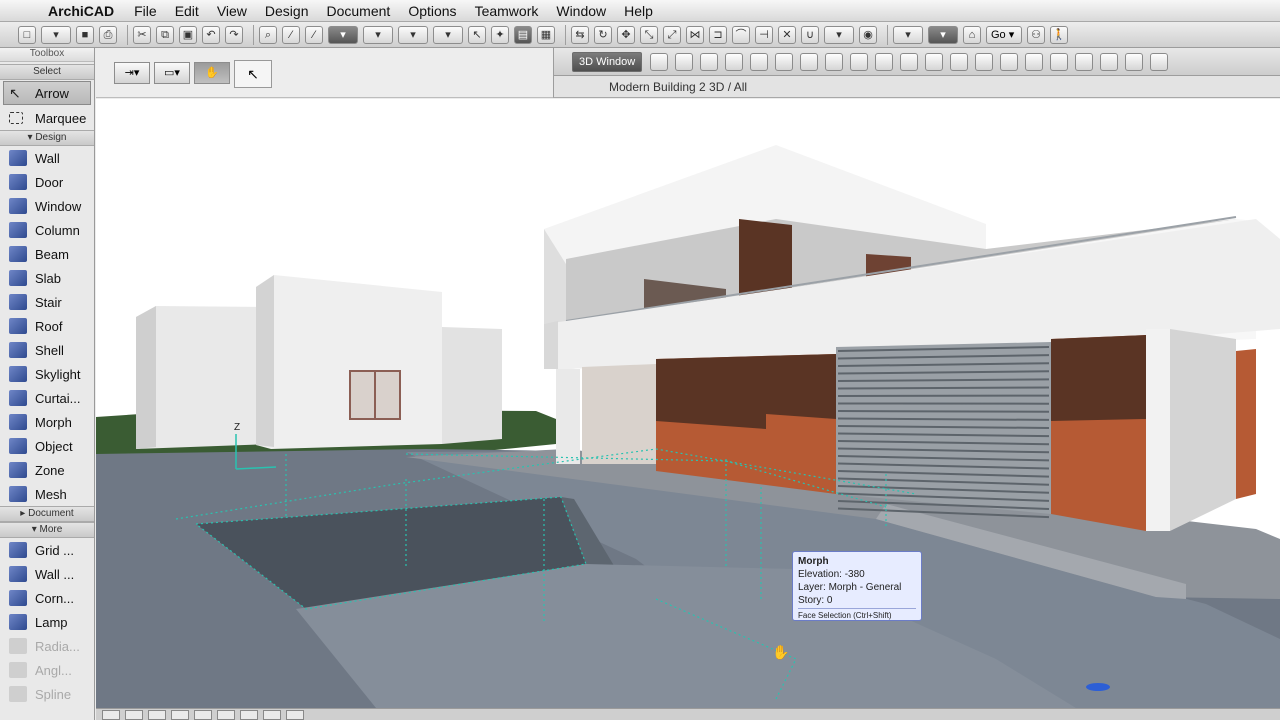  What do you see at coordinates (787, 34) in the screenshot?
I see `intersect-icon: ✕` at bounding box center [787, 34].